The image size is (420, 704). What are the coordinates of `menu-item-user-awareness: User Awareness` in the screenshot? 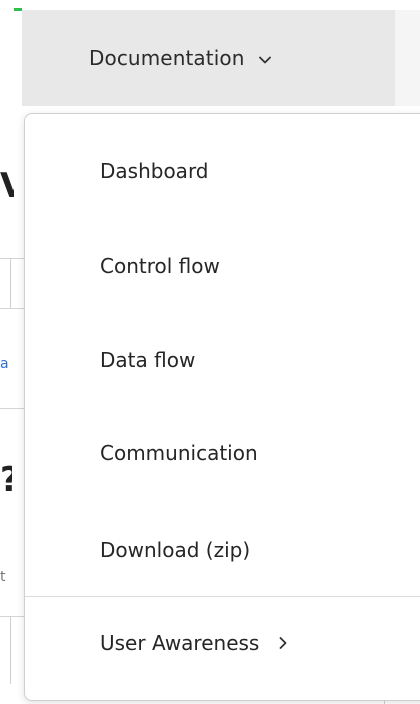 It's located at (222, 643).